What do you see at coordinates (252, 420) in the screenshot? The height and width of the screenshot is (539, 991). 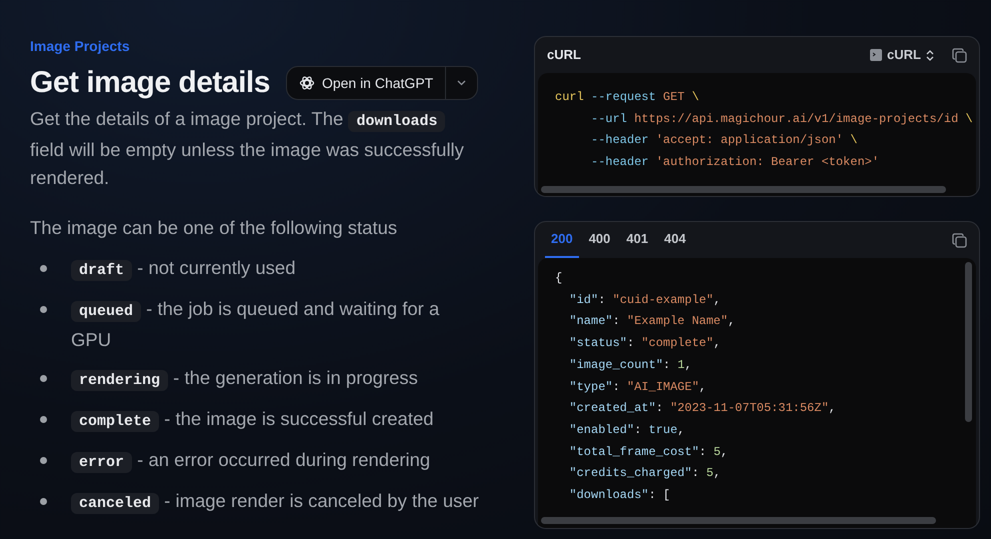 I see `status-item-text: complete - the image is successful created` at bounding box center [252, 420].